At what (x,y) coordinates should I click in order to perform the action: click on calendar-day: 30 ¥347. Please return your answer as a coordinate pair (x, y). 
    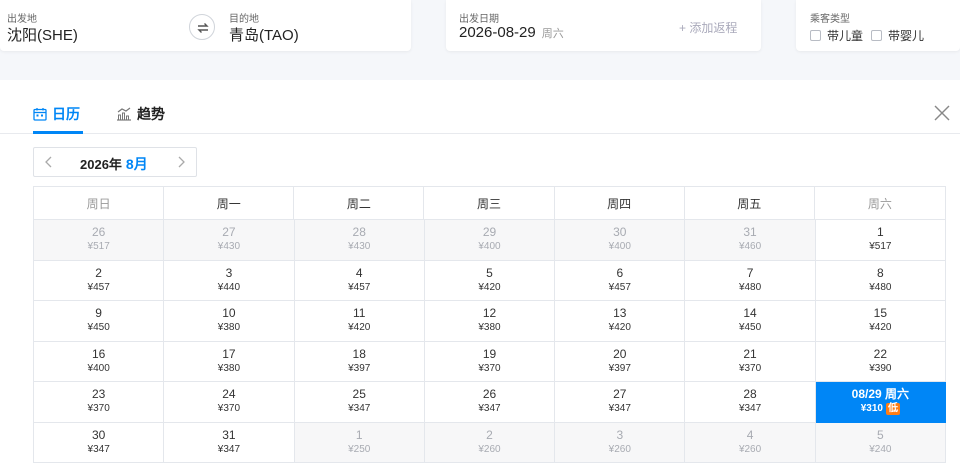
    Looking at the image, I should click on (99, 442).